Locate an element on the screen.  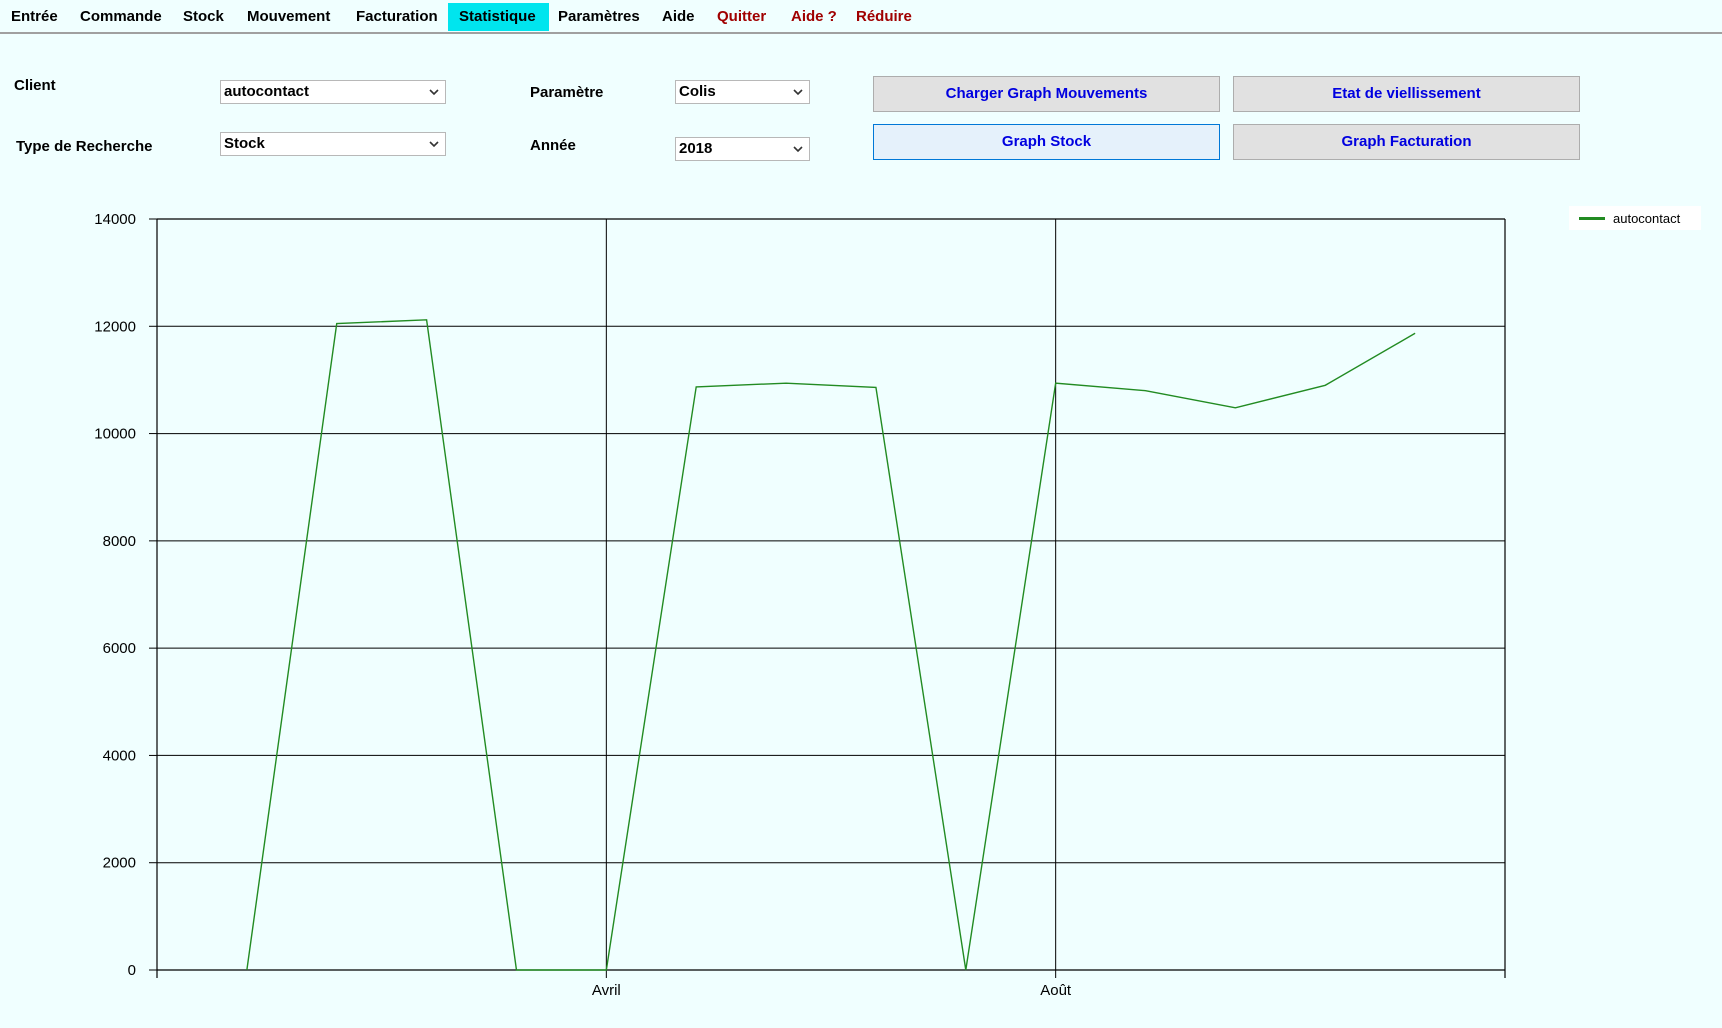
parametre-select: Colis is located at coordinates (742, 92).